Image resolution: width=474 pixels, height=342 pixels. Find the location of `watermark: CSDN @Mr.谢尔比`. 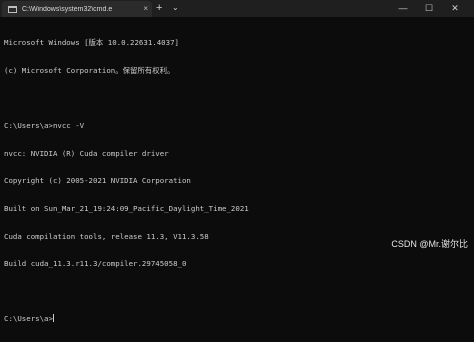

watermark: CSDN @Mr.谢尔比 is located at coordinates (429, 244).